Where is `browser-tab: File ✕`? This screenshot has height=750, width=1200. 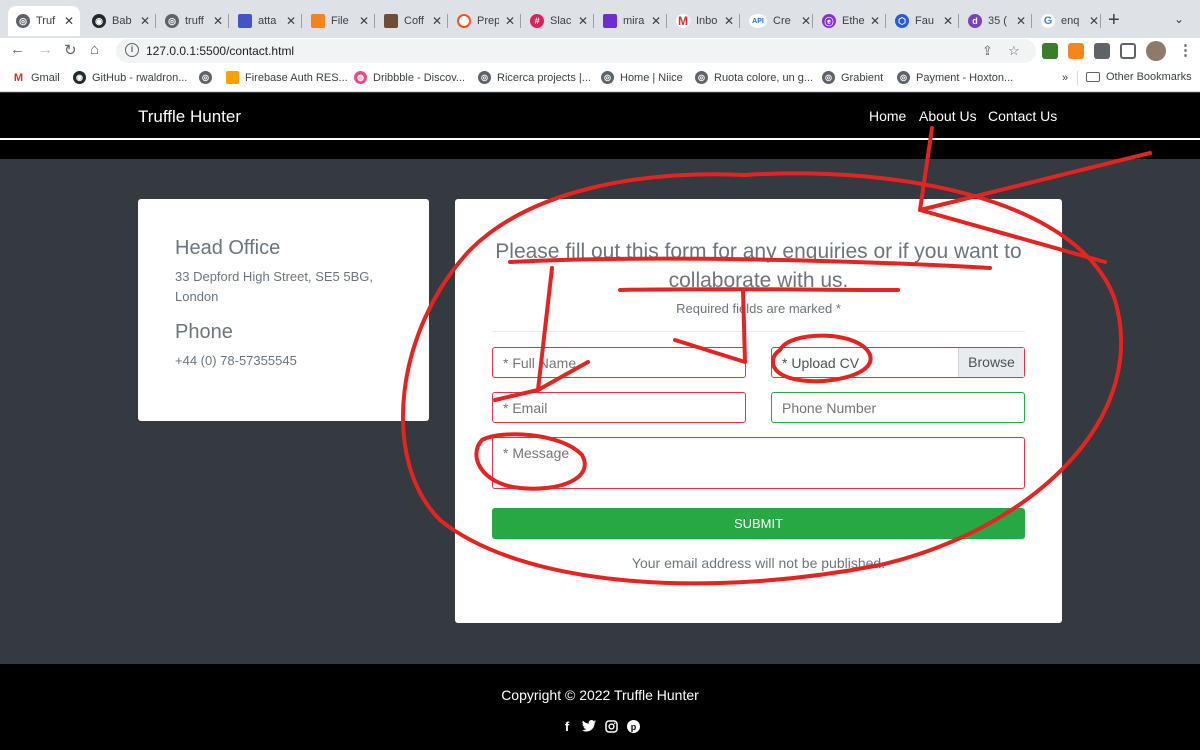
browser-tab: File ✕ is located at coordinates (339, 21).